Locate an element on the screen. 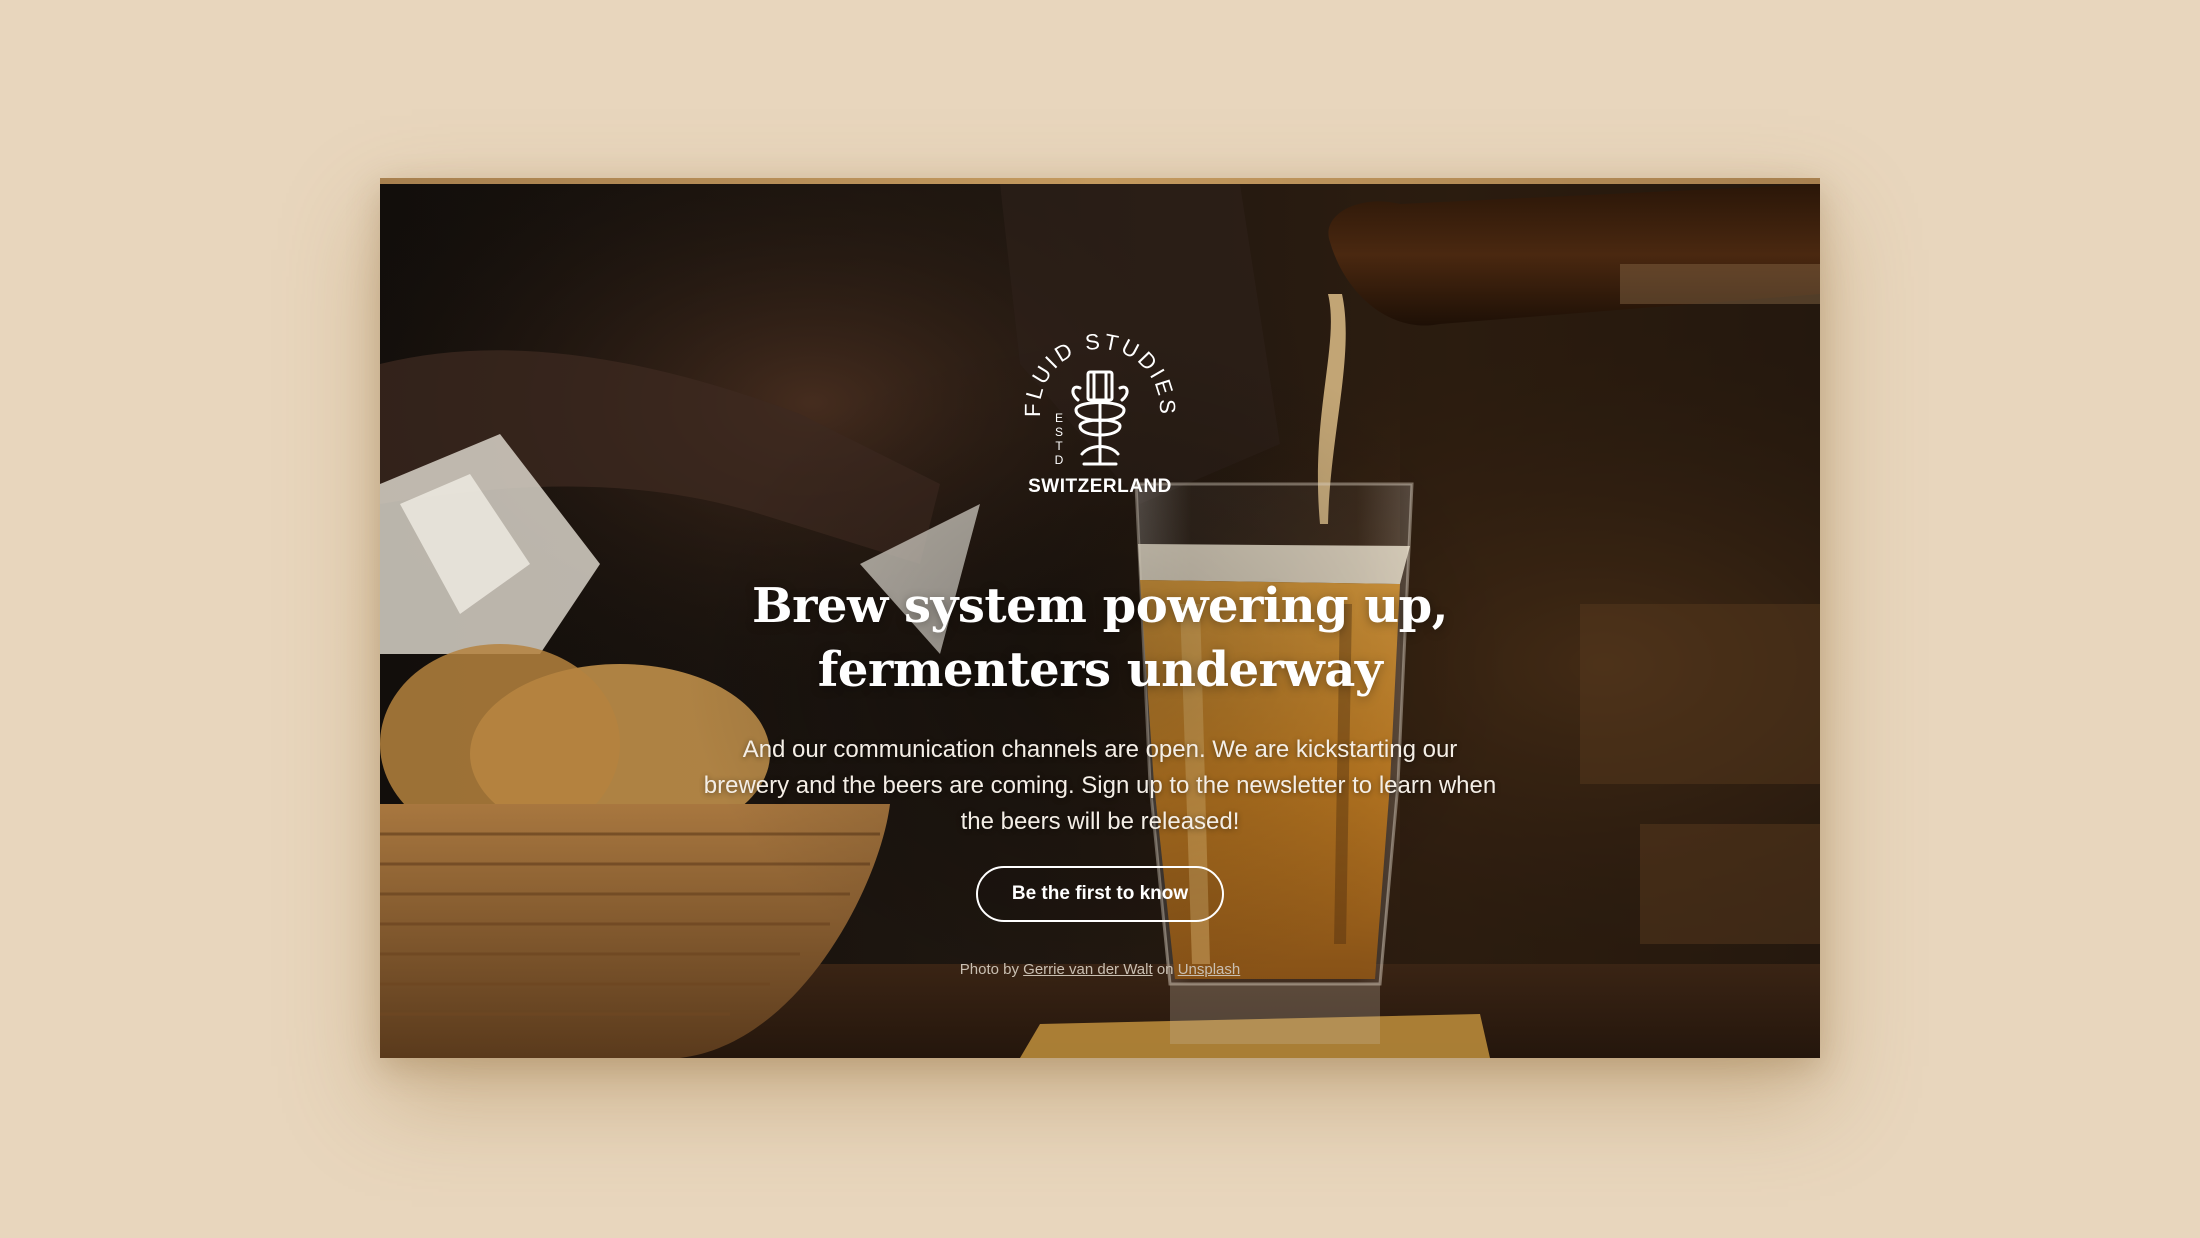 The image size is (2200, 1238). logo-left-text-line: ESTD is located at coordinates (1043, 437).